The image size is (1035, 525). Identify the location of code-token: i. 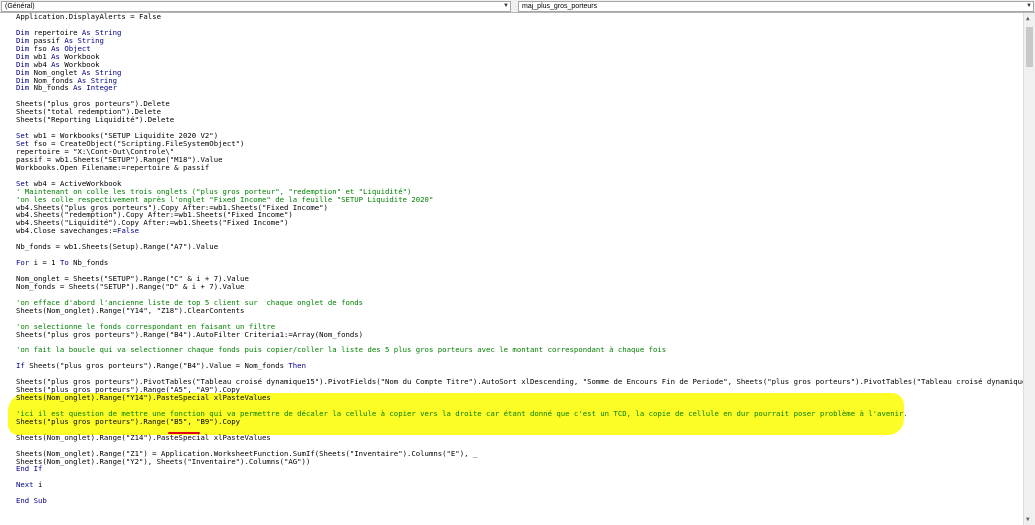
(38, 485).